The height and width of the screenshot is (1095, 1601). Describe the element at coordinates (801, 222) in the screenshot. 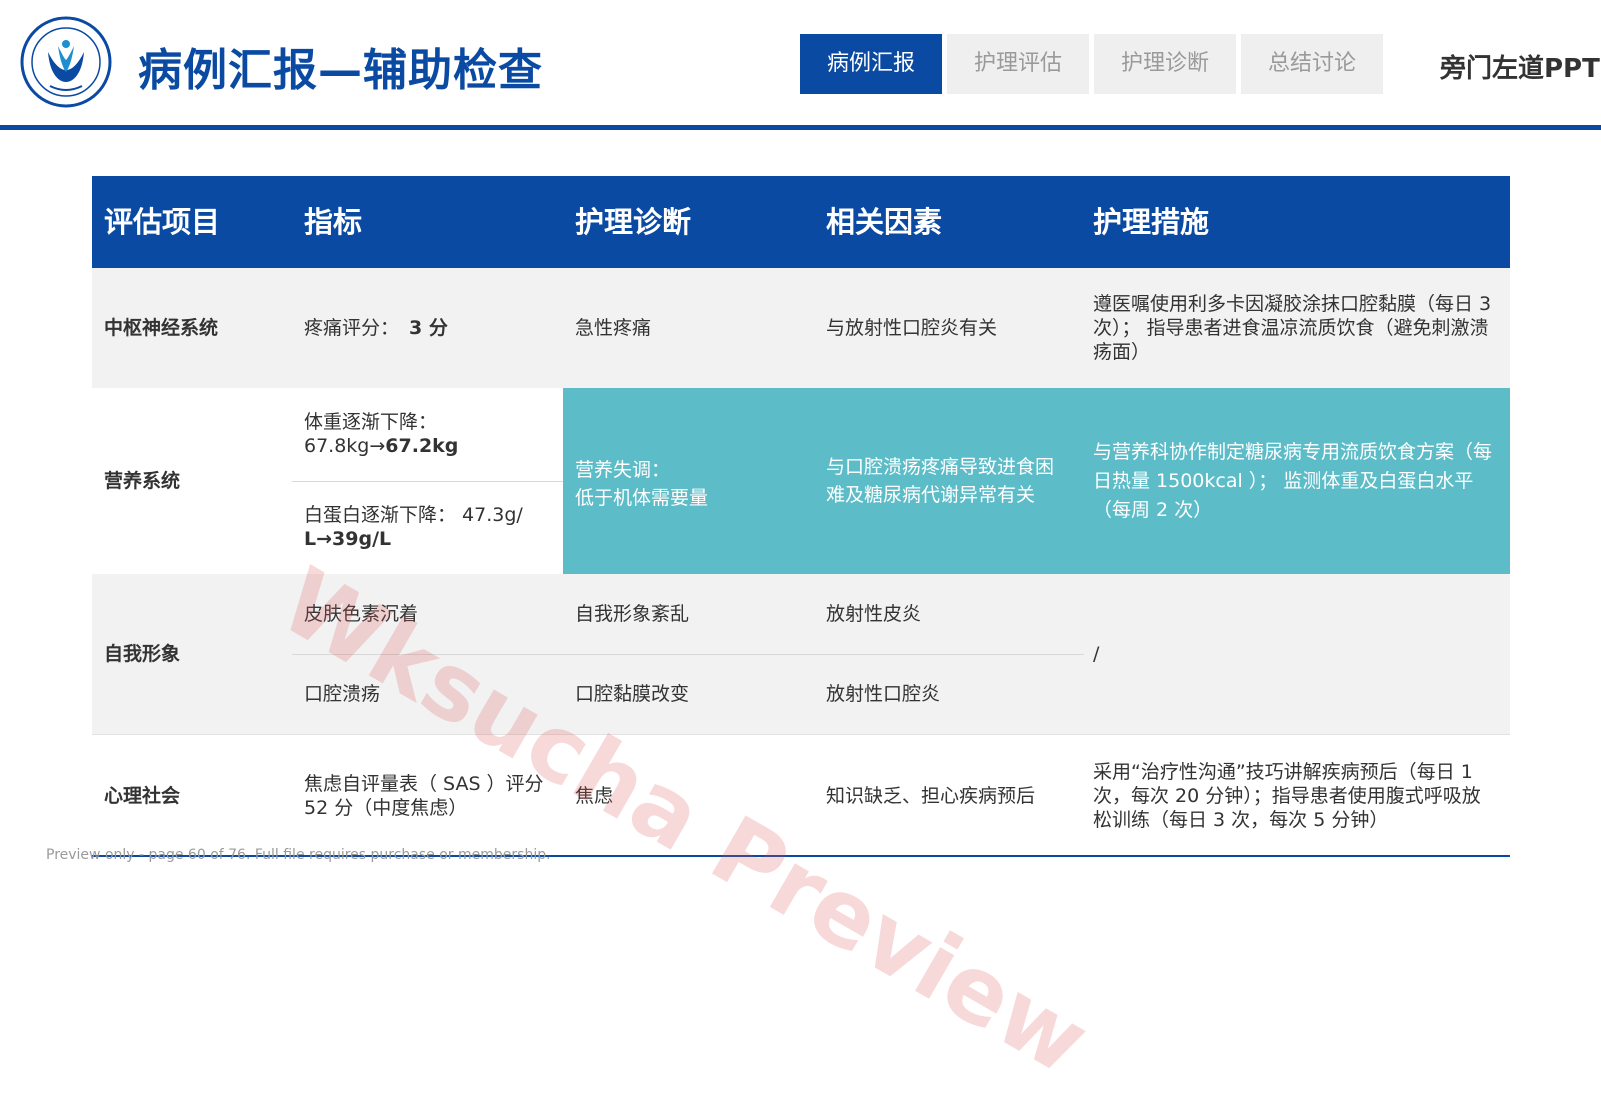

I see `table-header-row: 评估项目 指标 护理诊断 相关因素 护理措施` at that location.